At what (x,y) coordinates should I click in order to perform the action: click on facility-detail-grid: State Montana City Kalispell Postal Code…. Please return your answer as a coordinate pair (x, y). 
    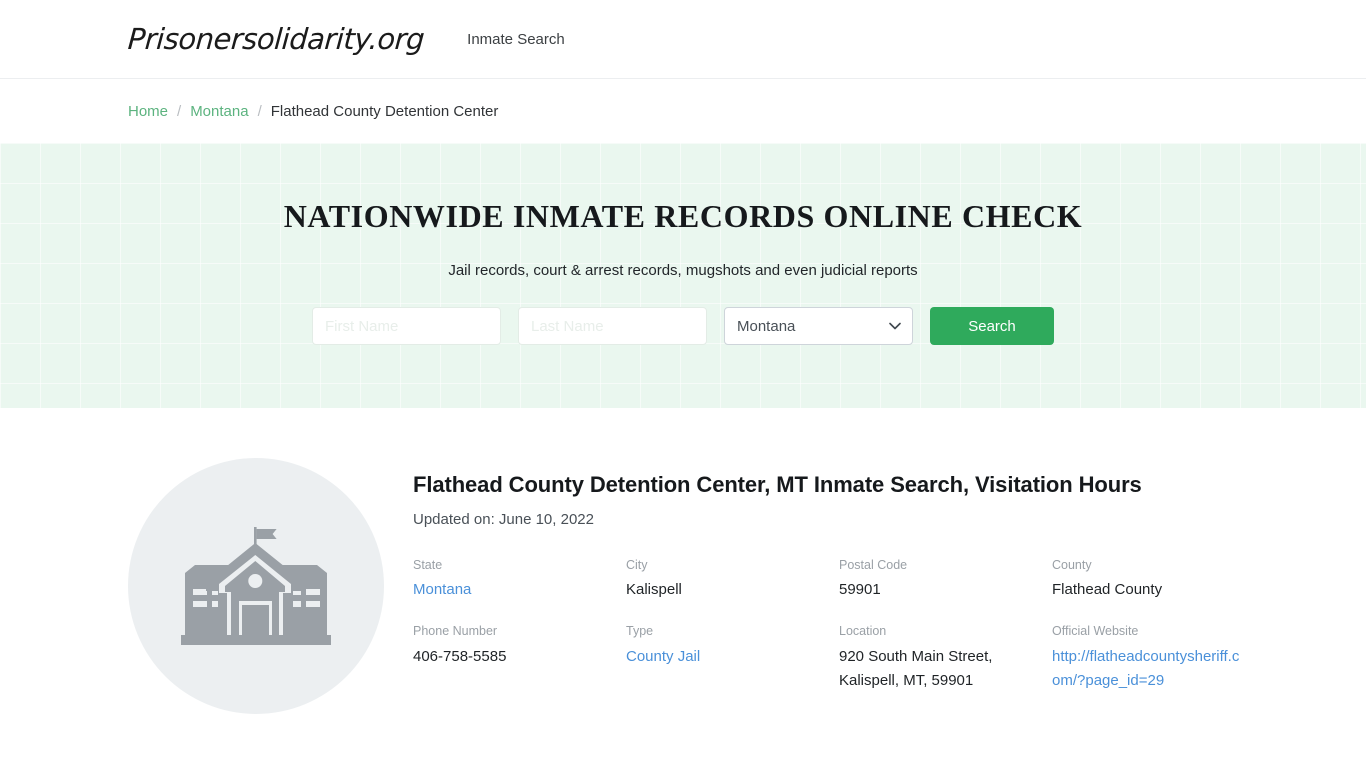
    Looking at the image, I should click on (889, 625).